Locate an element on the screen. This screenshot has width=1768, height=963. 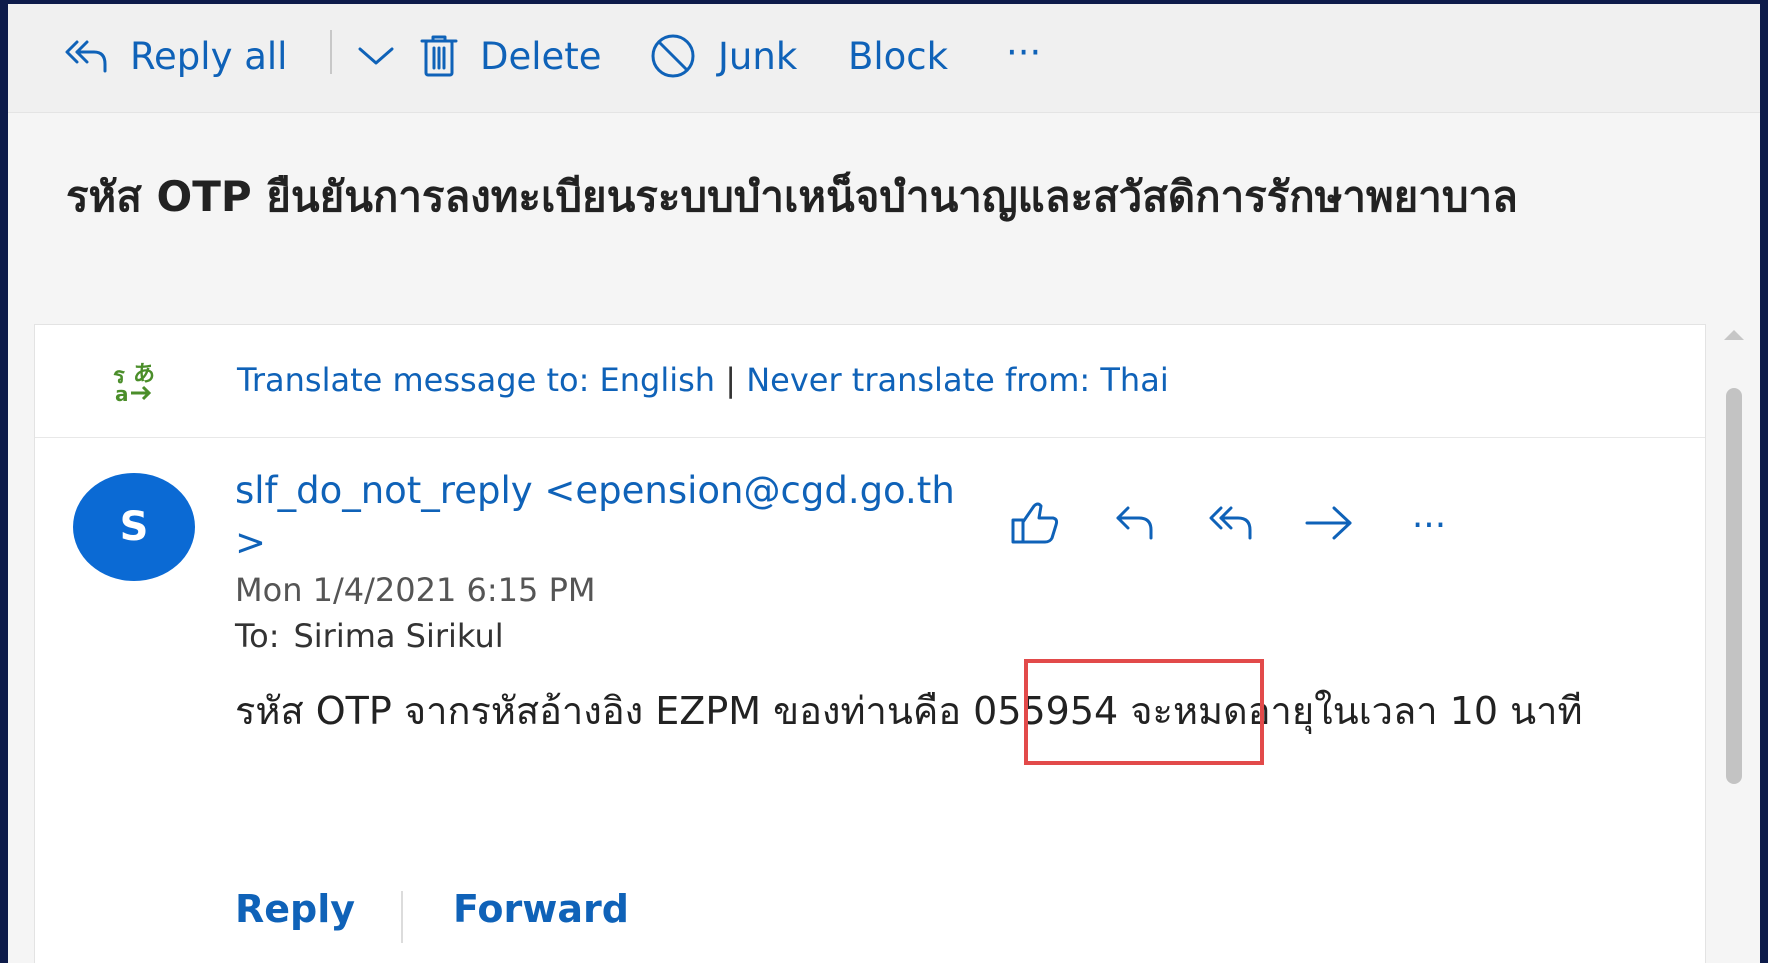
reply-all-icon-button is located at coordinates (1231, 525).